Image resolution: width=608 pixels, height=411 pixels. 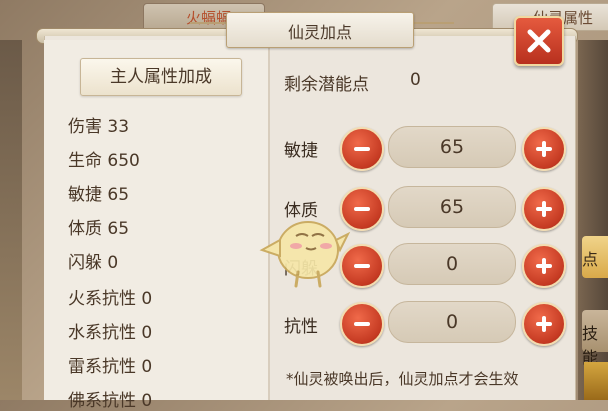 I want to click on resistance-value: 0, so click(x=452, y=322).